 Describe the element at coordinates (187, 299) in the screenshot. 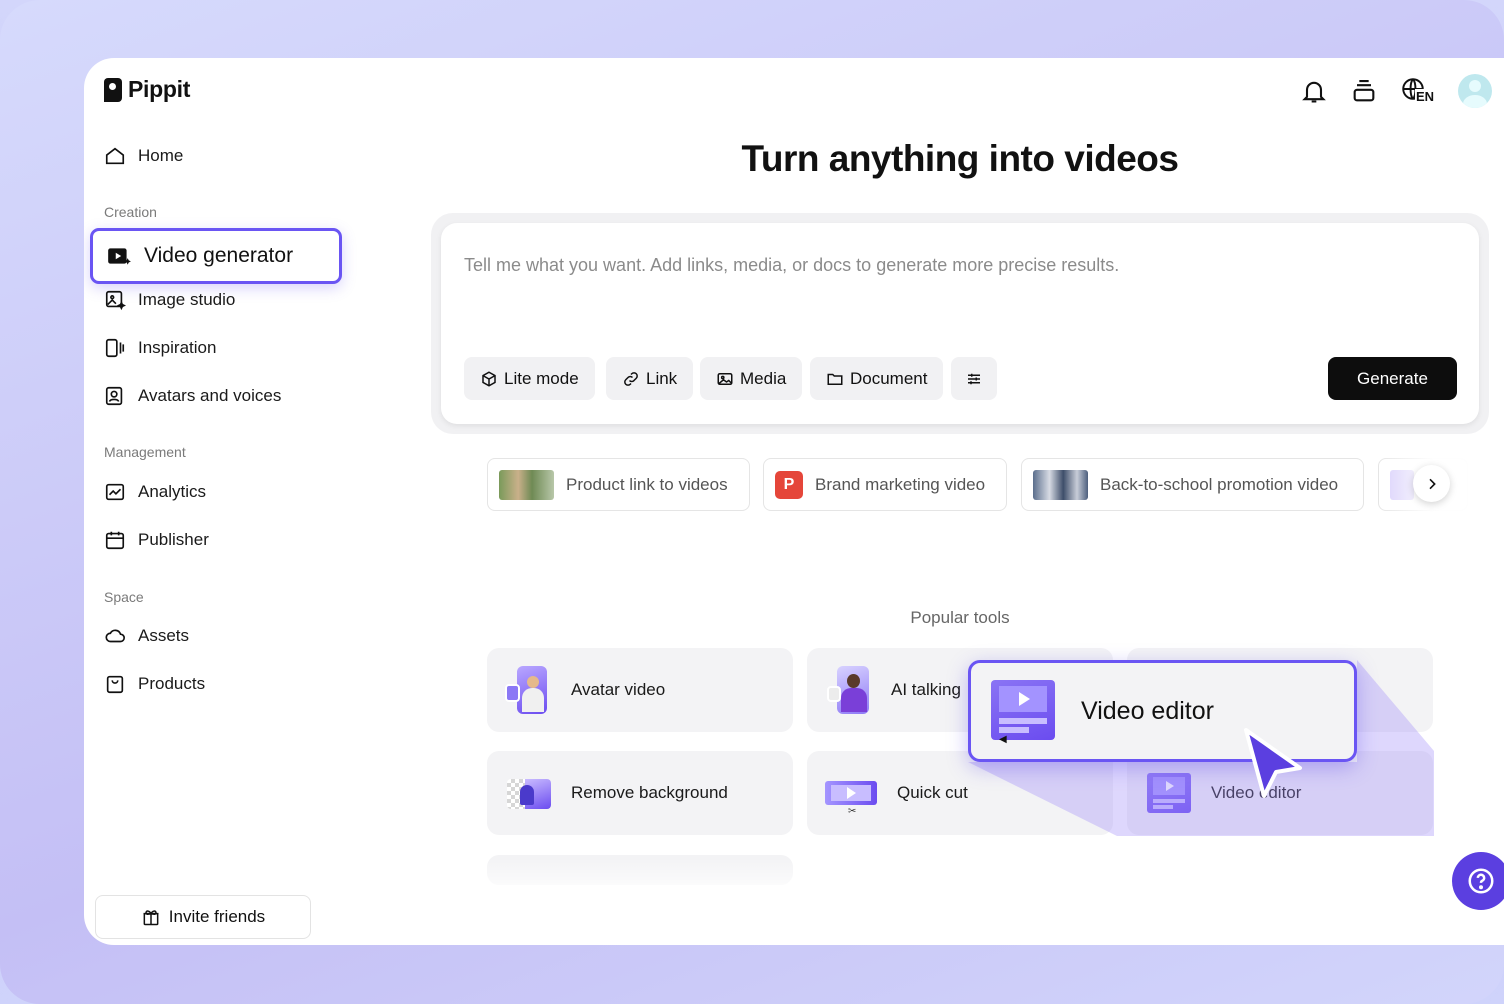

I see `sidebar-item-label: Image studio` at that location.